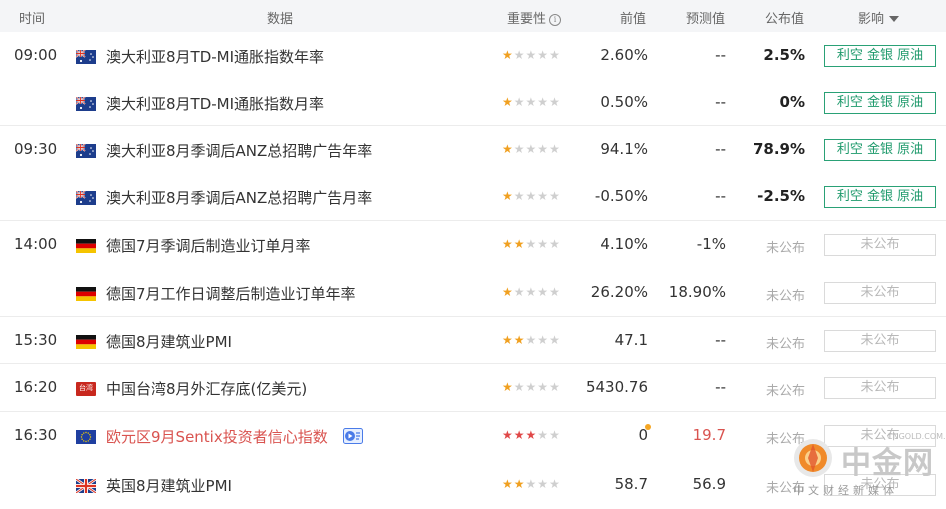 This screenshot has height=509, width=946. Describe the element at coordinates (208, 245) in the screenshot. I see `event-name: 德国7月季调后制造业订单月率` at that location.